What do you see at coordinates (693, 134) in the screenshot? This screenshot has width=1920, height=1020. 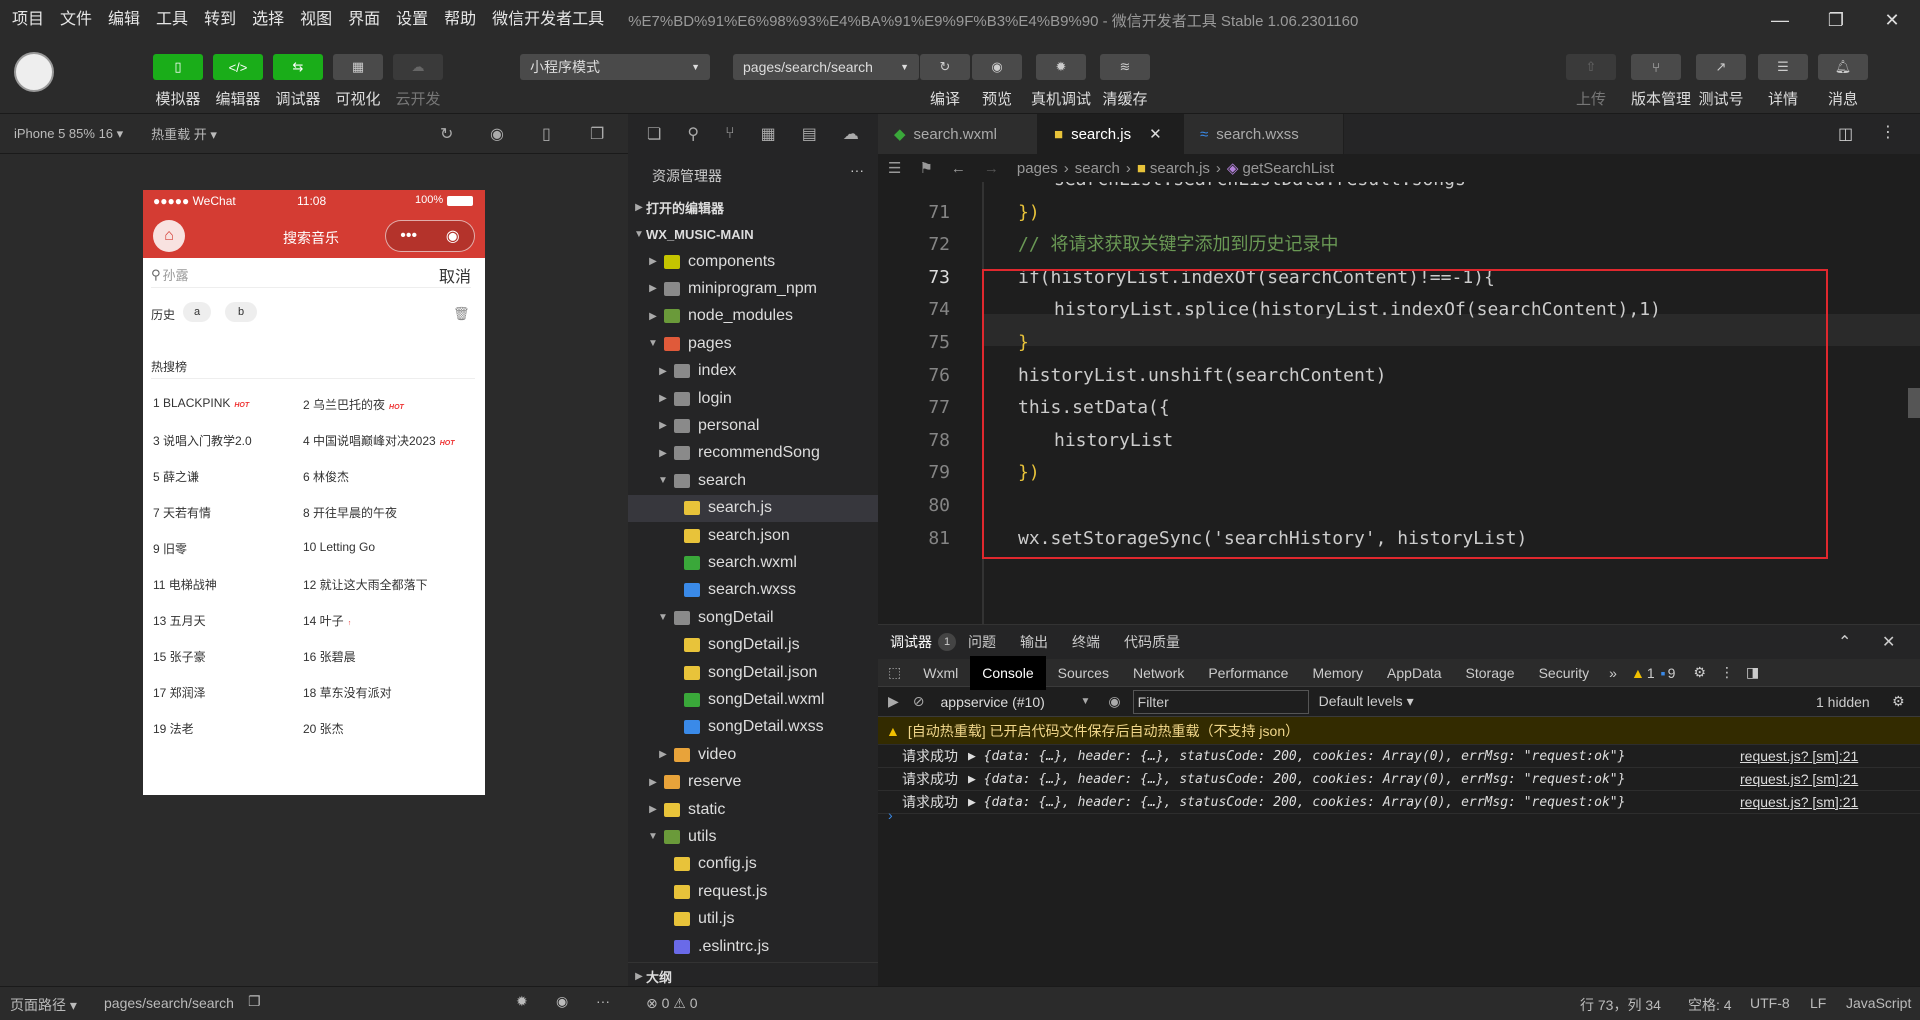 I see `search-icon: ⚲` at bounding box center [693, 134].